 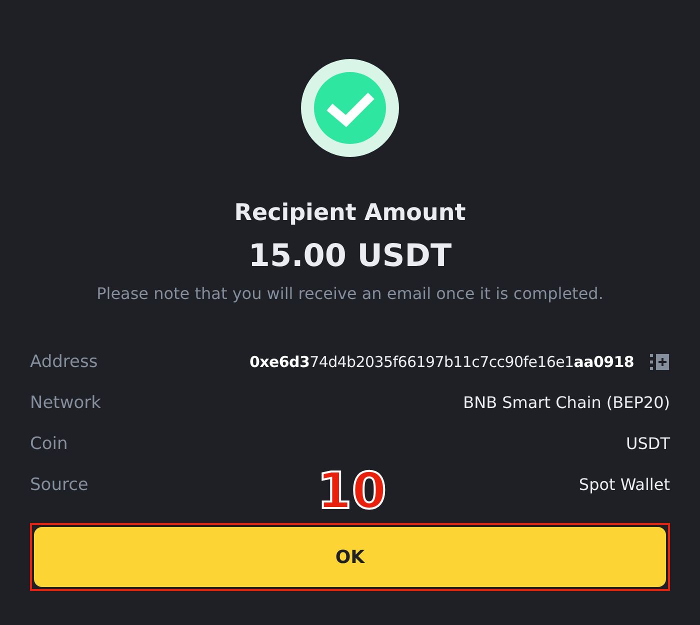 What do you see at coordinates (648, 443) in the screenshot?
I see `detail-value: USDT` at bounding box center [648, 443].